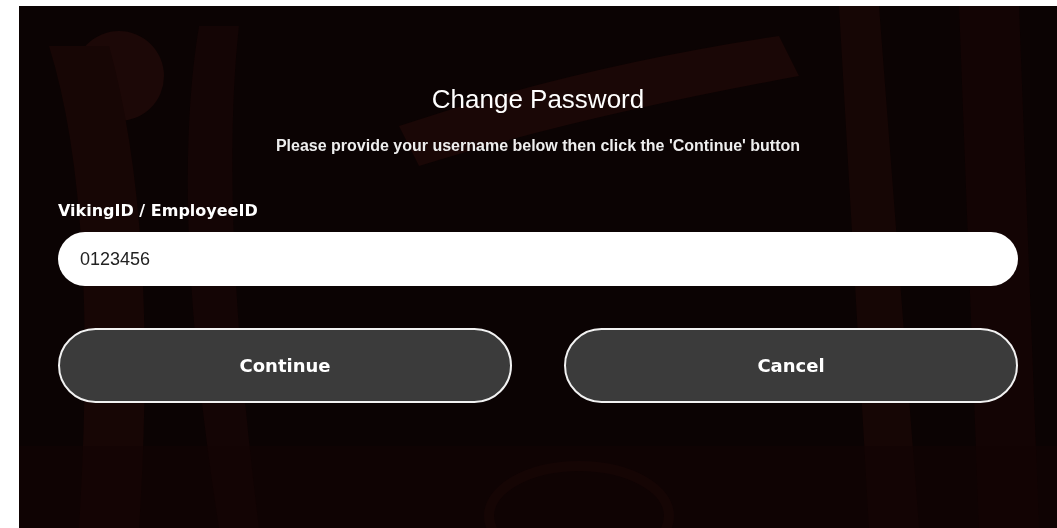 The image size is (1057, 528). I want to click on instructions-text: Please provide your username below then click the 'Continue' button, so click(538, 146).